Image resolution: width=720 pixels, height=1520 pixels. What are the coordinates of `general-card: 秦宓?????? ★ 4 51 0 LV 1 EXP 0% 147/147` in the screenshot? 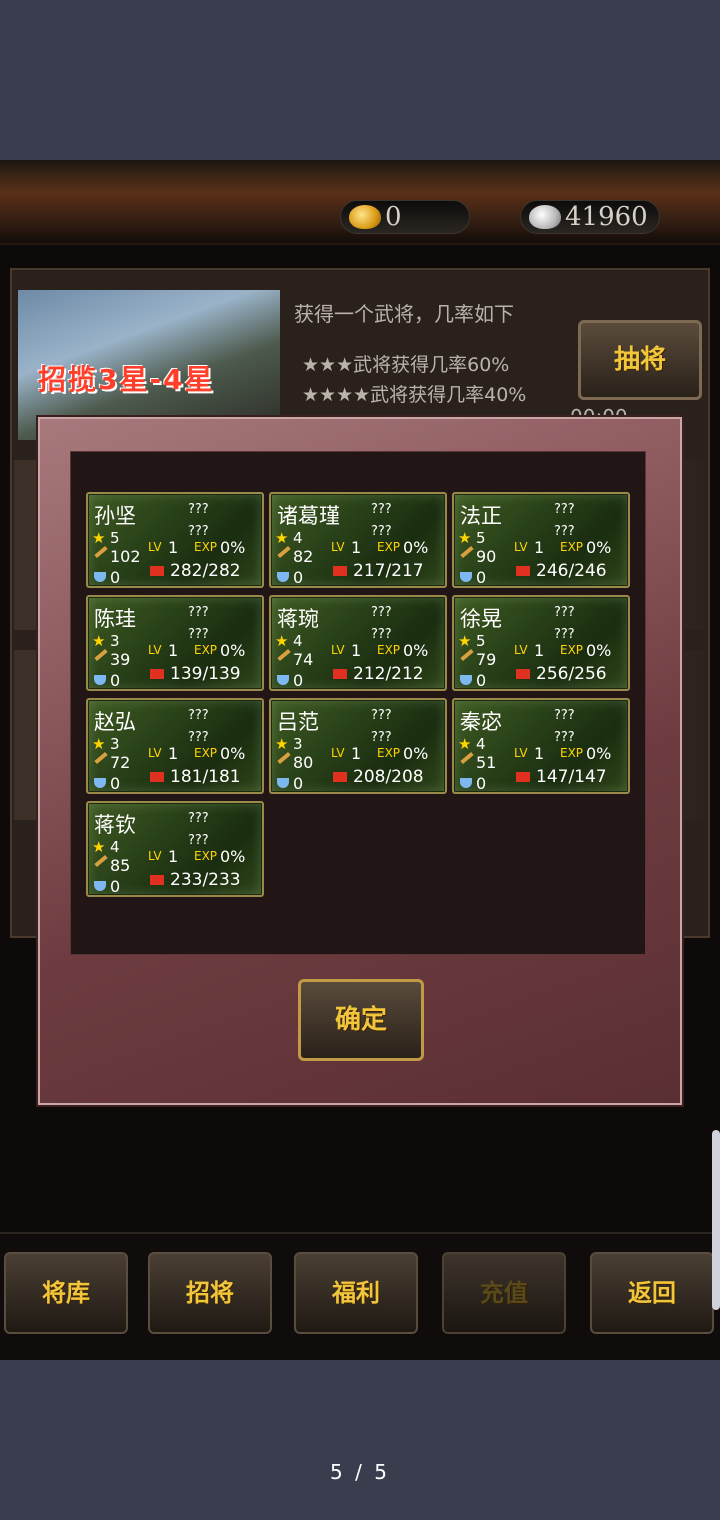 It's located at (541, 746).